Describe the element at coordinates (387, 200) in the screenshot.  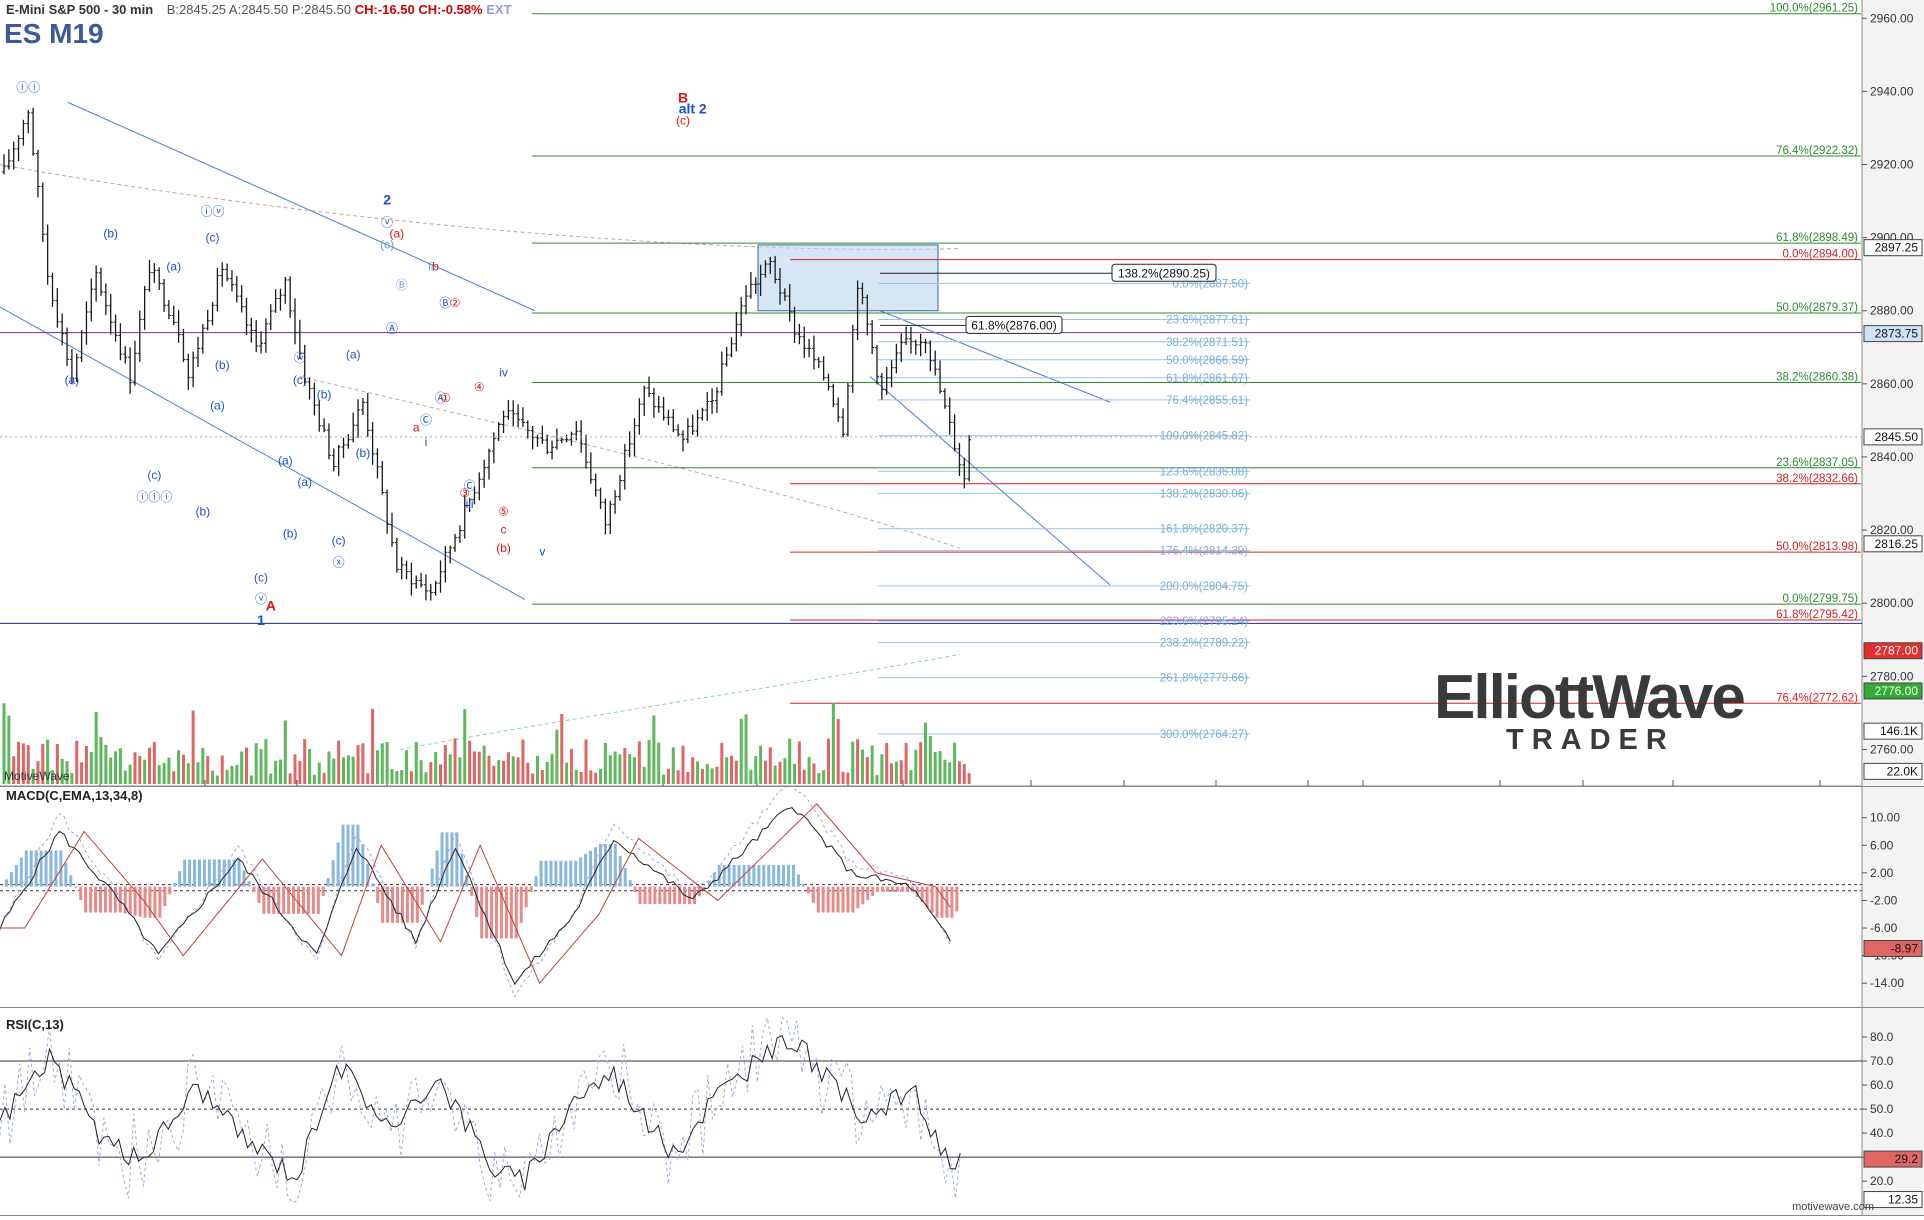
I see `wave-label: 2` at that location.